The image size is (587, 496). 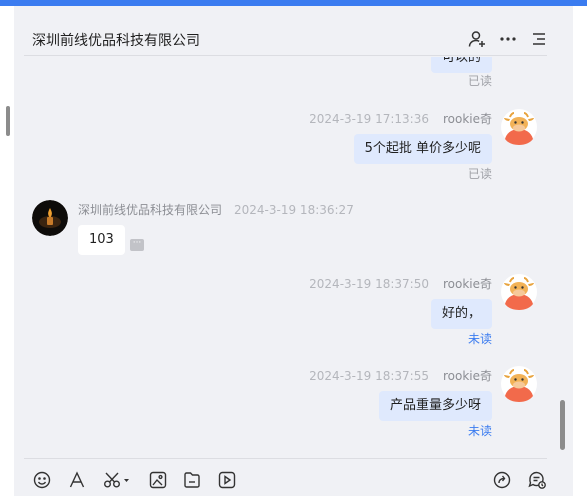 What do you see at coordinates (150, 210) in the screenshot?
I see `sender-name: 深圳前线优品科技有限公司` at bounding box center [150, 210].